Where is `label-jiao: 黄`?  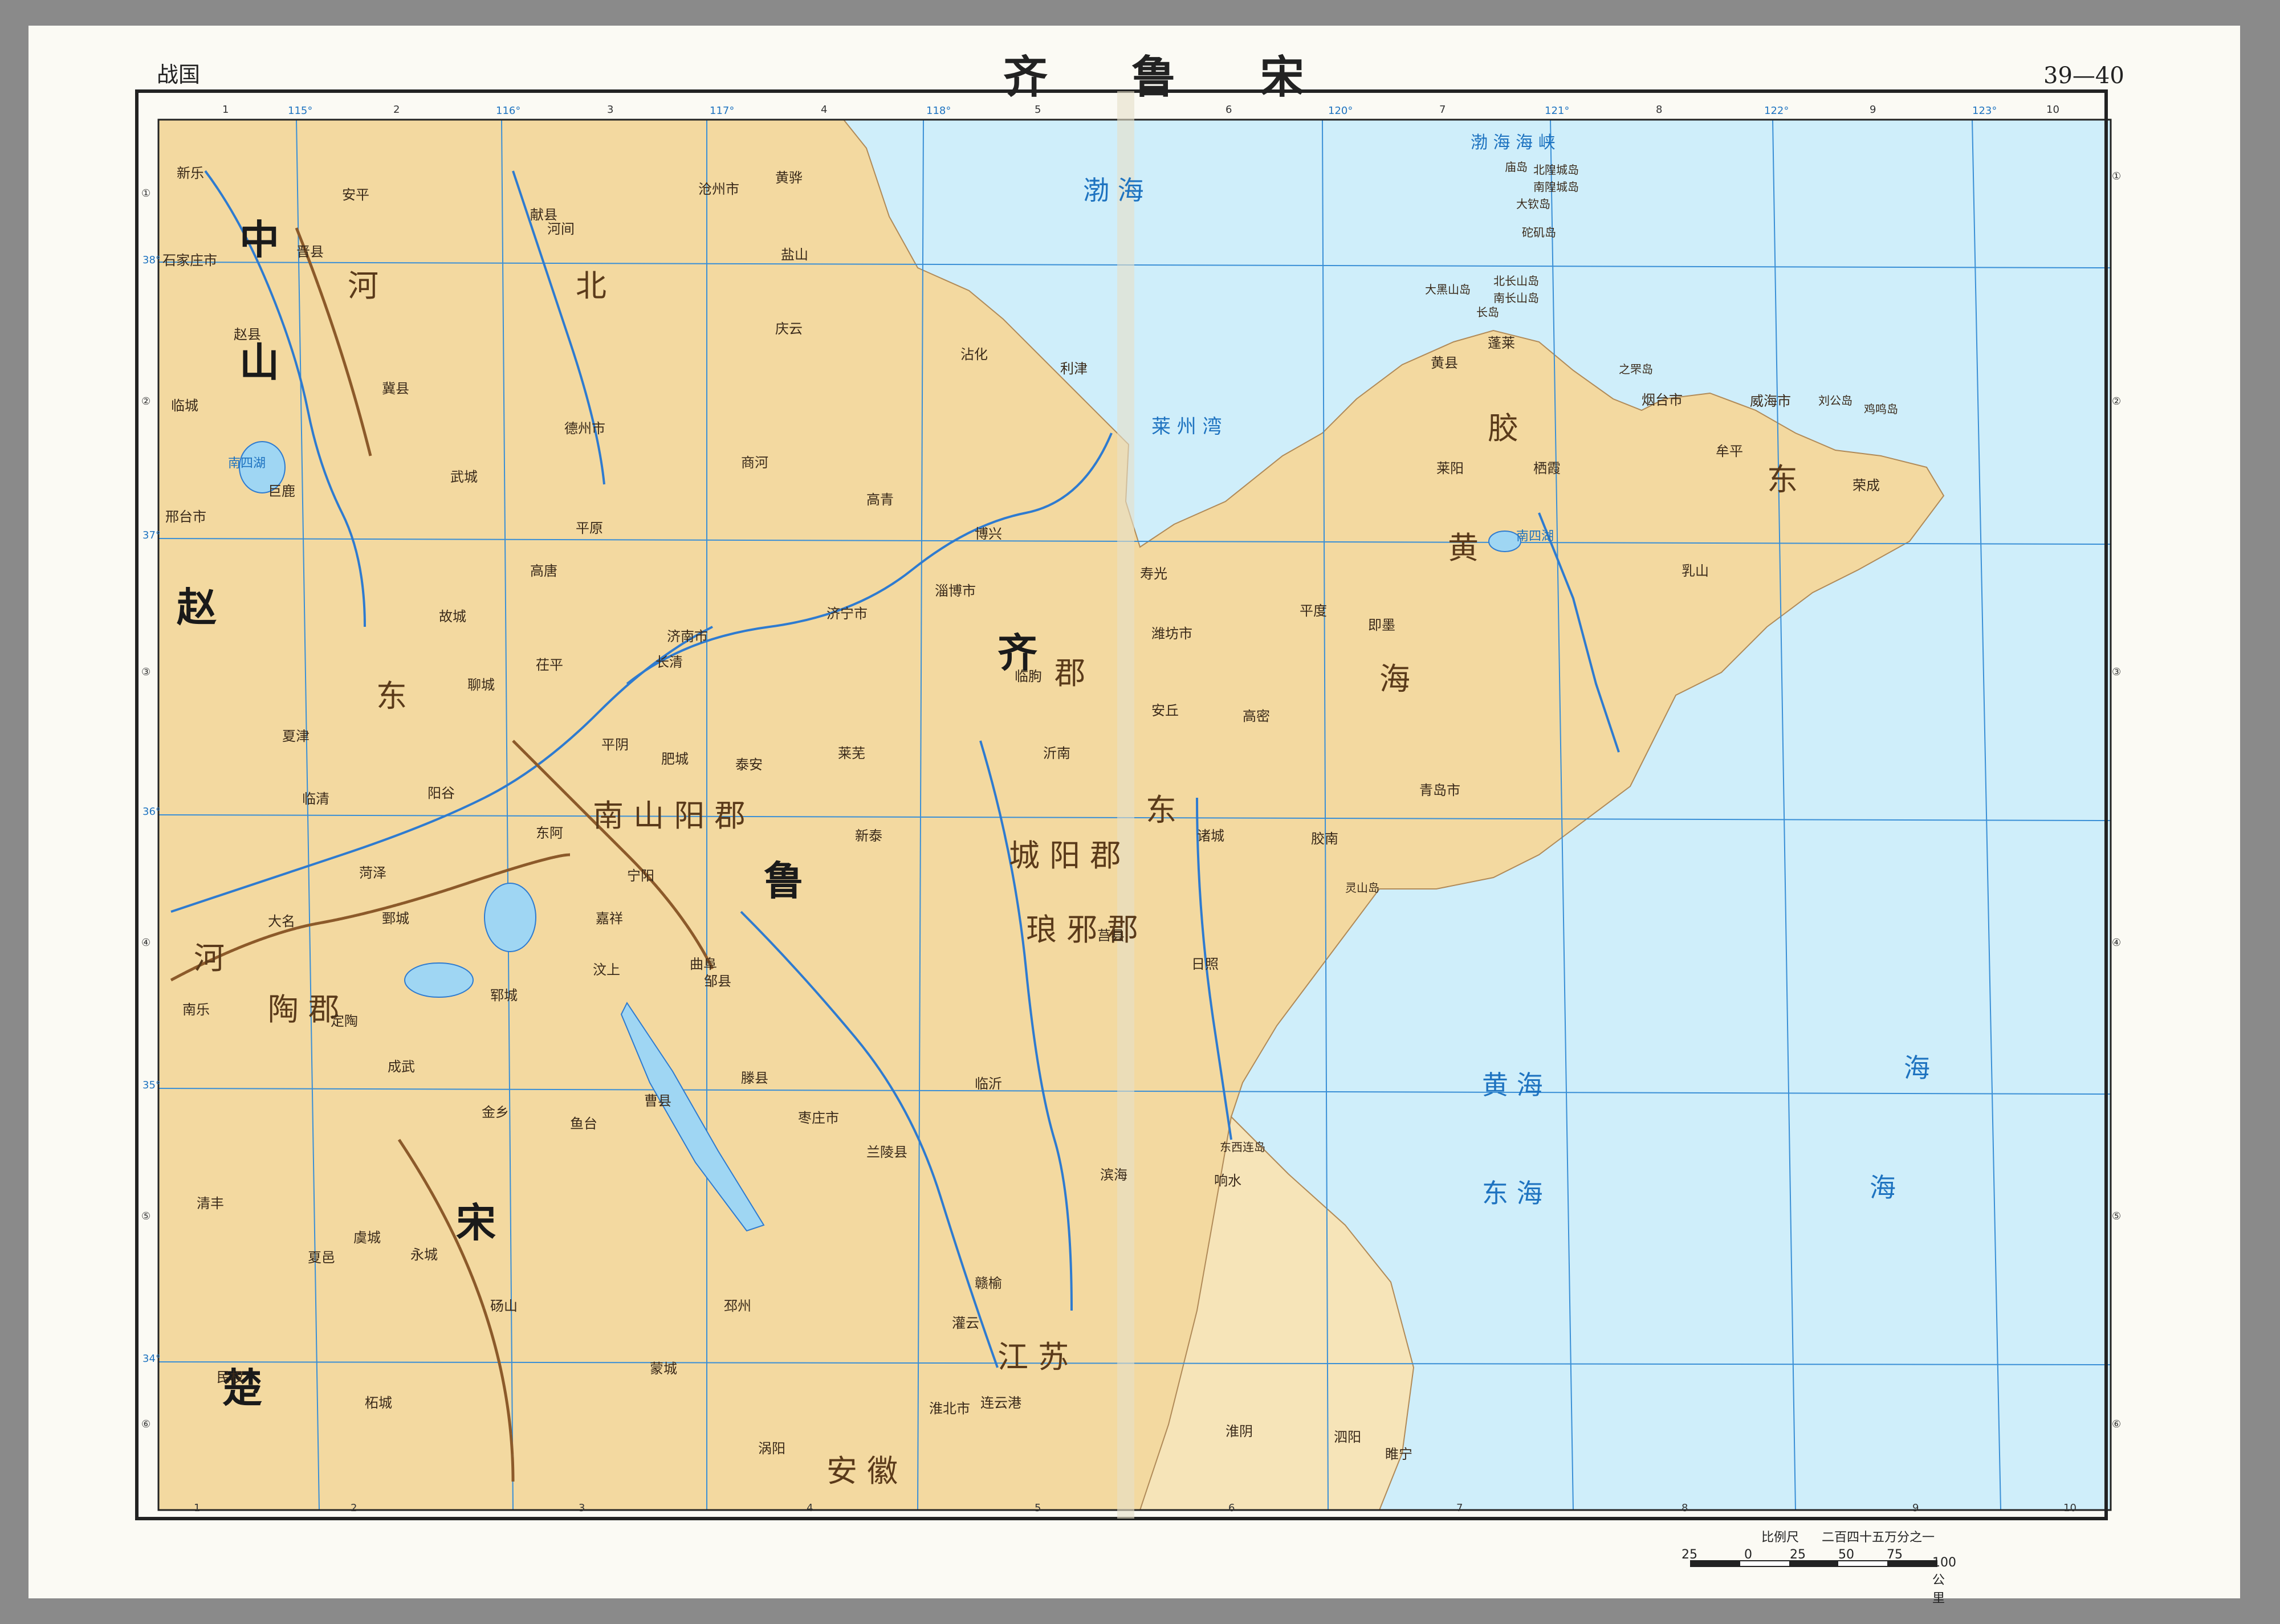 label-jiao: 黄 is located at coordinates (1463, 548).